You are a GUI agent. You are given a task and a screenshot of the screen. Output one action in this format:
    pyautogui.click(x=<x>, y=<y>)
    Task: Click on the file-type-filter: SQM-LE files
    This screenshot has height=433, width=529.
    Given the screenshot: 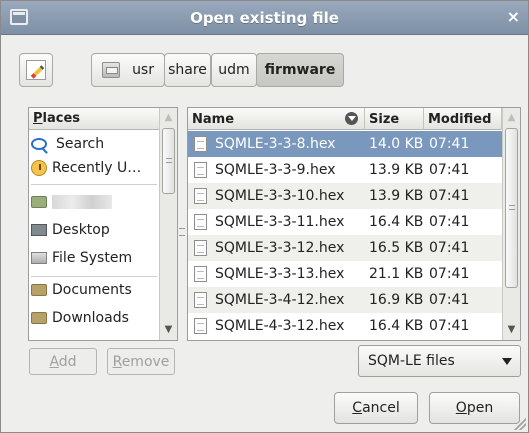 What is the action you would take?
    pyautogui.click(x=439, y=361)
    